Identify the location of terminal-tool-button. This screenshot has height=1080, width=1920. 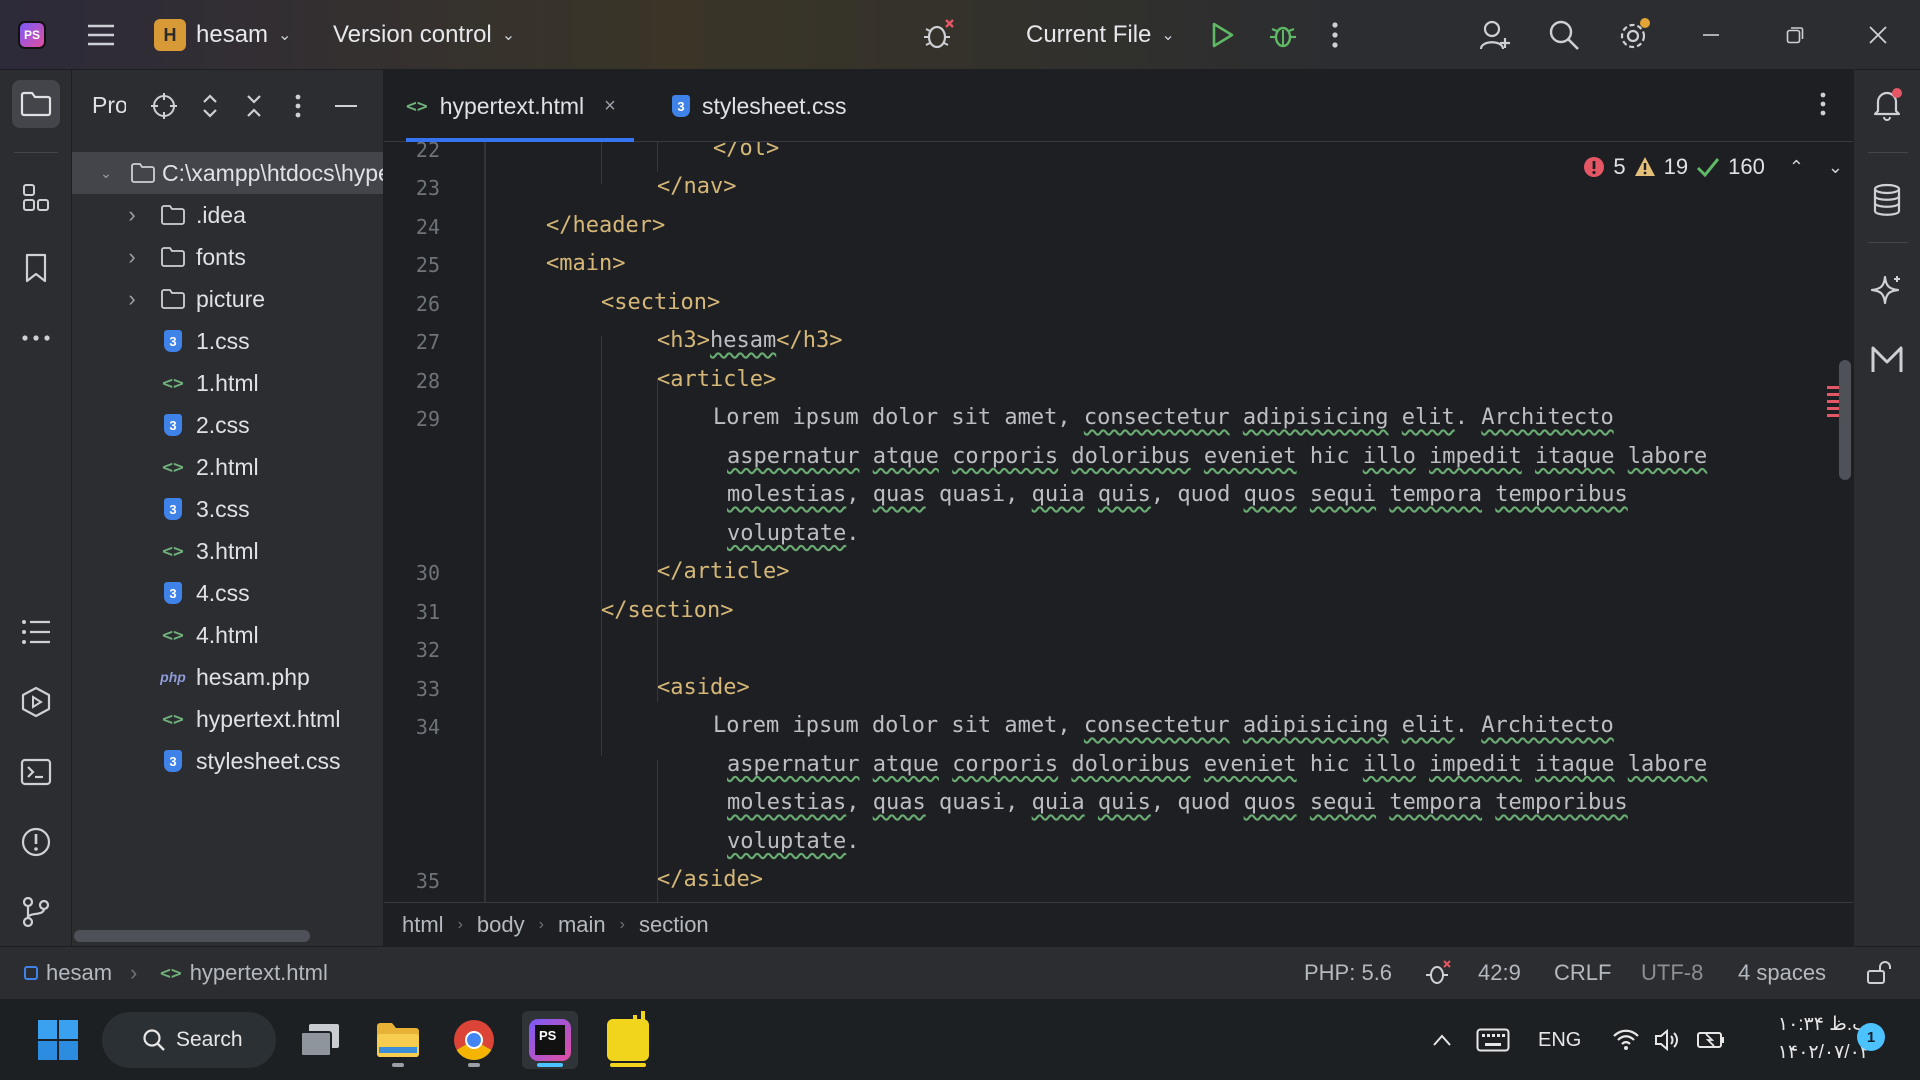
(36, 772).